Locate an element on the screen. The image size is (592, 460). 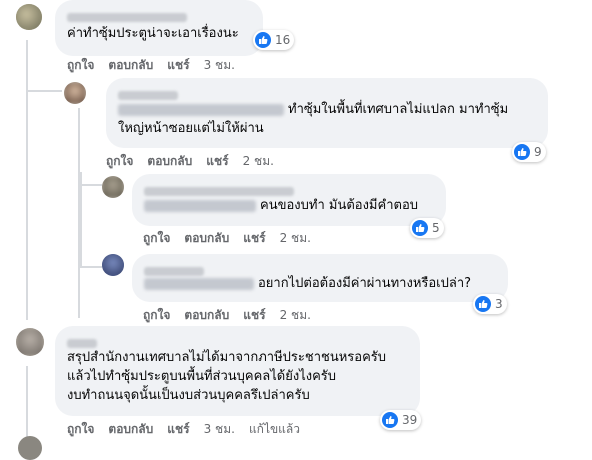
comment-text: ค่าทำซุ้มประตูน่าจะเอาเรื่องนะ is located at coordinates (153, 33).